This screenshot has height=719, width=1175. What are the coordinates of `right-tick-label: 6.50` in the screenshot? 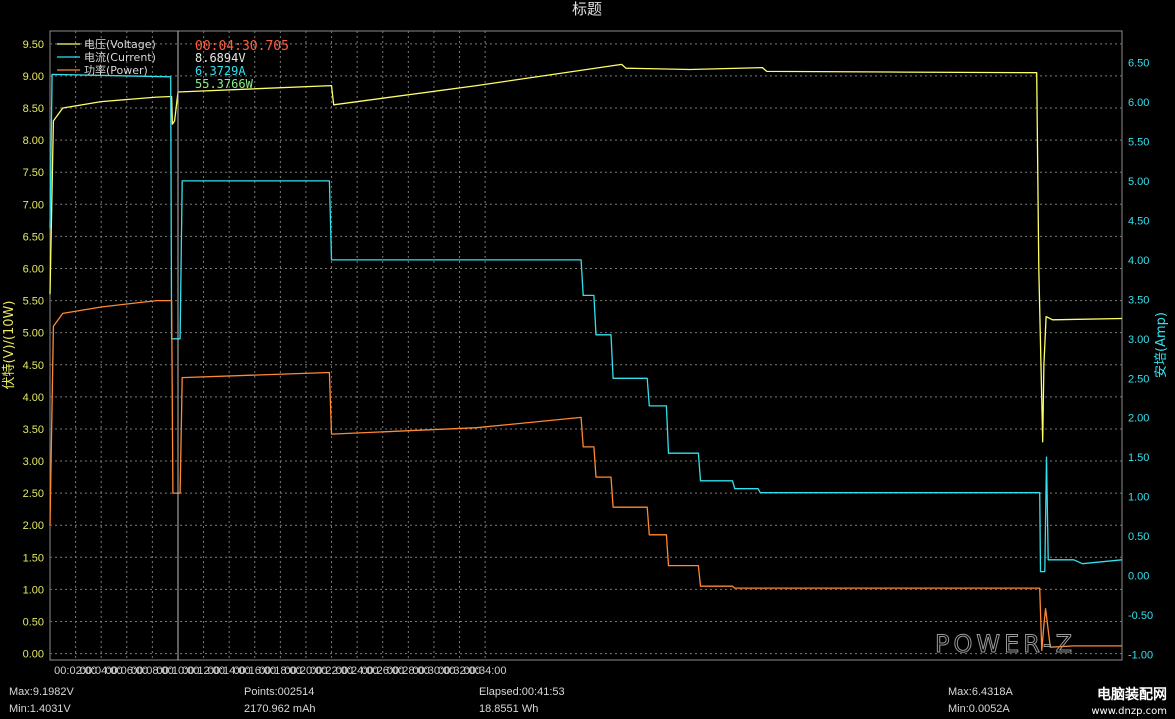 It's located at (1138, 64).